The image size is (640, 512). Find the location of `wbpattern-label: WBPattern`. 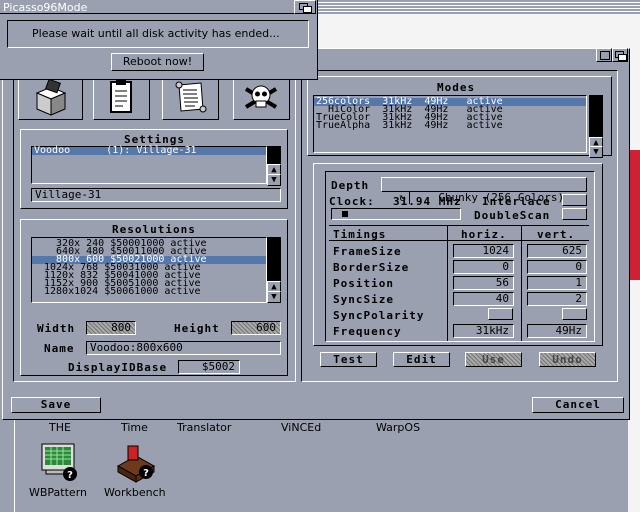

wbpattern-label: WBPattern is located at coordinates (58, 492).